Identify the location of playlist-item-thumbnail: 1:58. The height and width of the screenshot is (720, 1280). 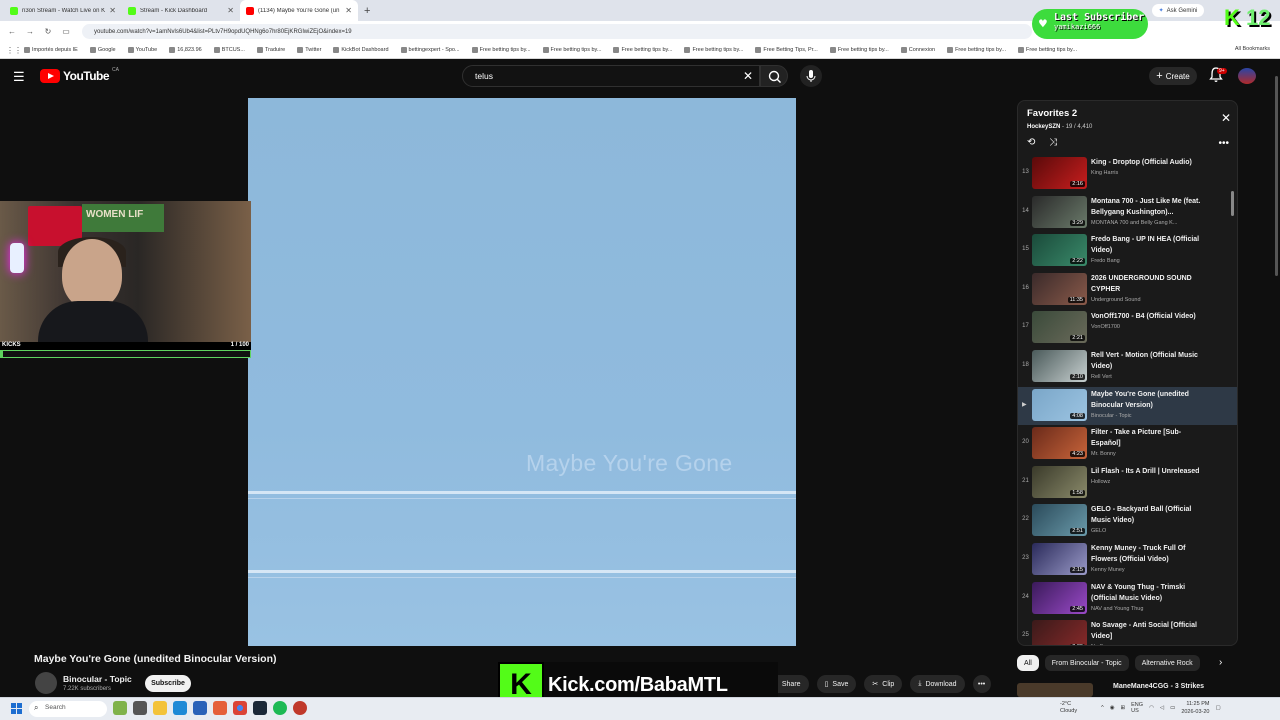
(1059, 481).